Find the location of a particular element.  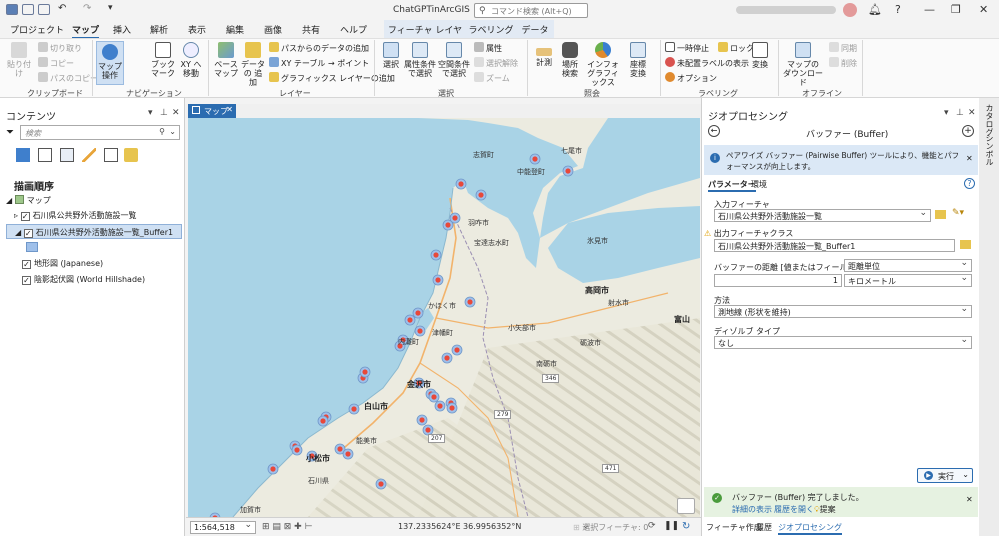

buffer-symbol-swatch is located at coordinates (32, 247).